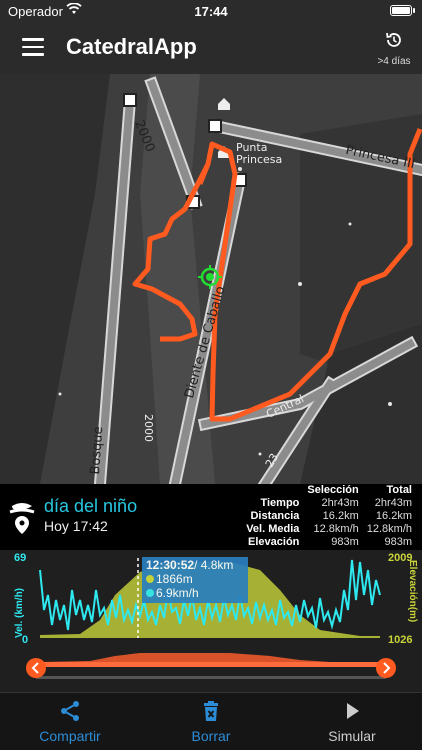  I want to click on speed-dot-icon, so click(150, 593).